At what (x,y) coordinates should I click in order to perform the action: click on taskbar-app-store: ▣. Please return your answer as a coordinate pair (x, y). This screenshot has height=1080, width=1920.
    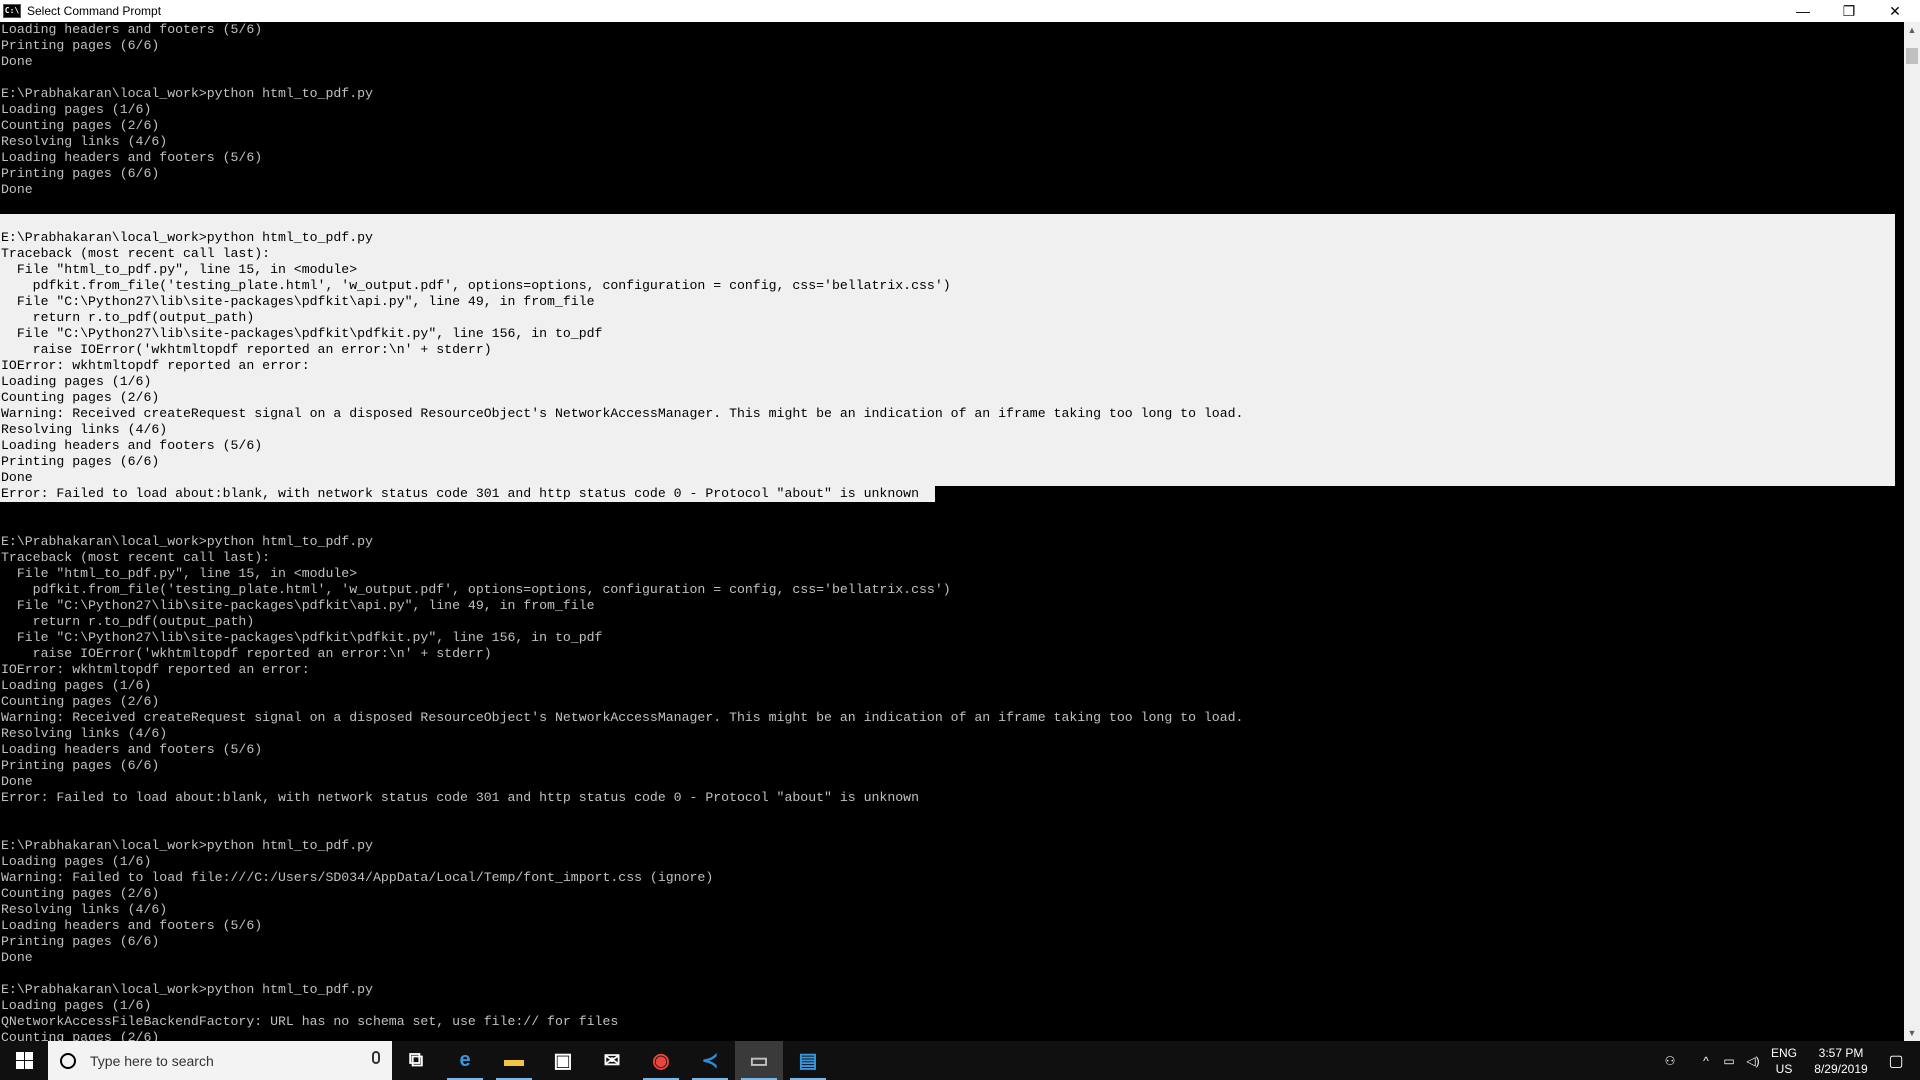
    Looking at the image, I should click on (563, 1060).